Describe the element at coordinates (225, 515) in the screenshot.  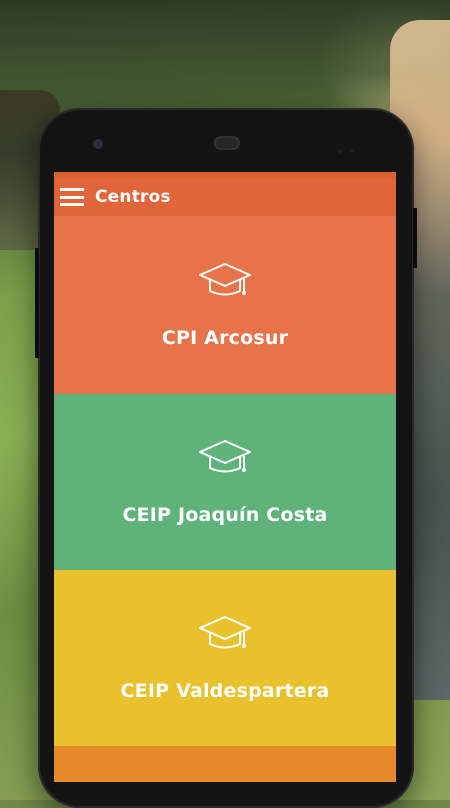
I see `center-name: CEIP Joaquín Costa` at that location.